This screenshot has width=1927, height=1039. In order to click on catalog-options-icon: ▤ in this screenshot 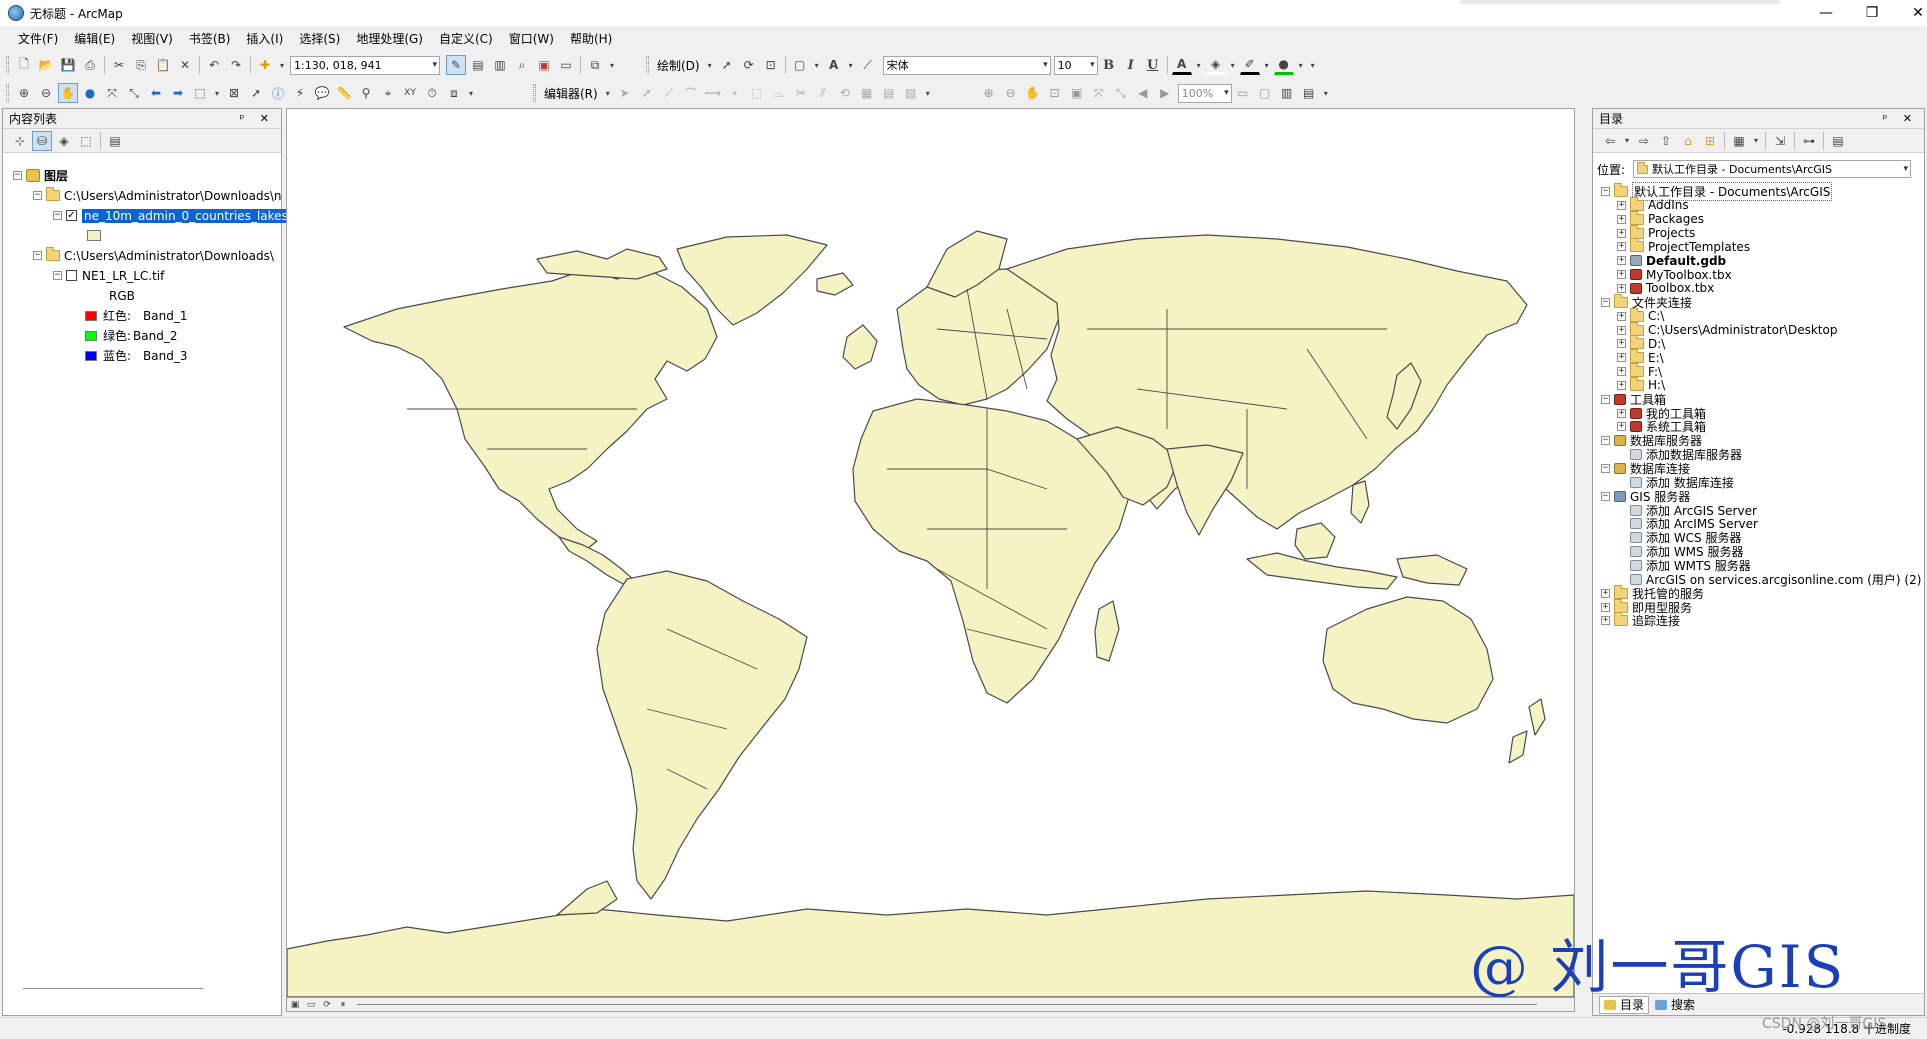, I will do `click(1838, 141)`.